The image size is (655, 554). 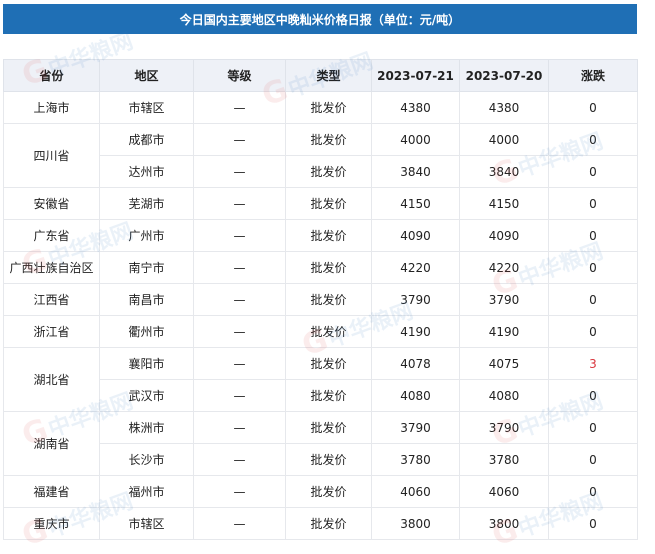 I want to click on header-date-2: 2023-07-20, so click(x=504, y=75).